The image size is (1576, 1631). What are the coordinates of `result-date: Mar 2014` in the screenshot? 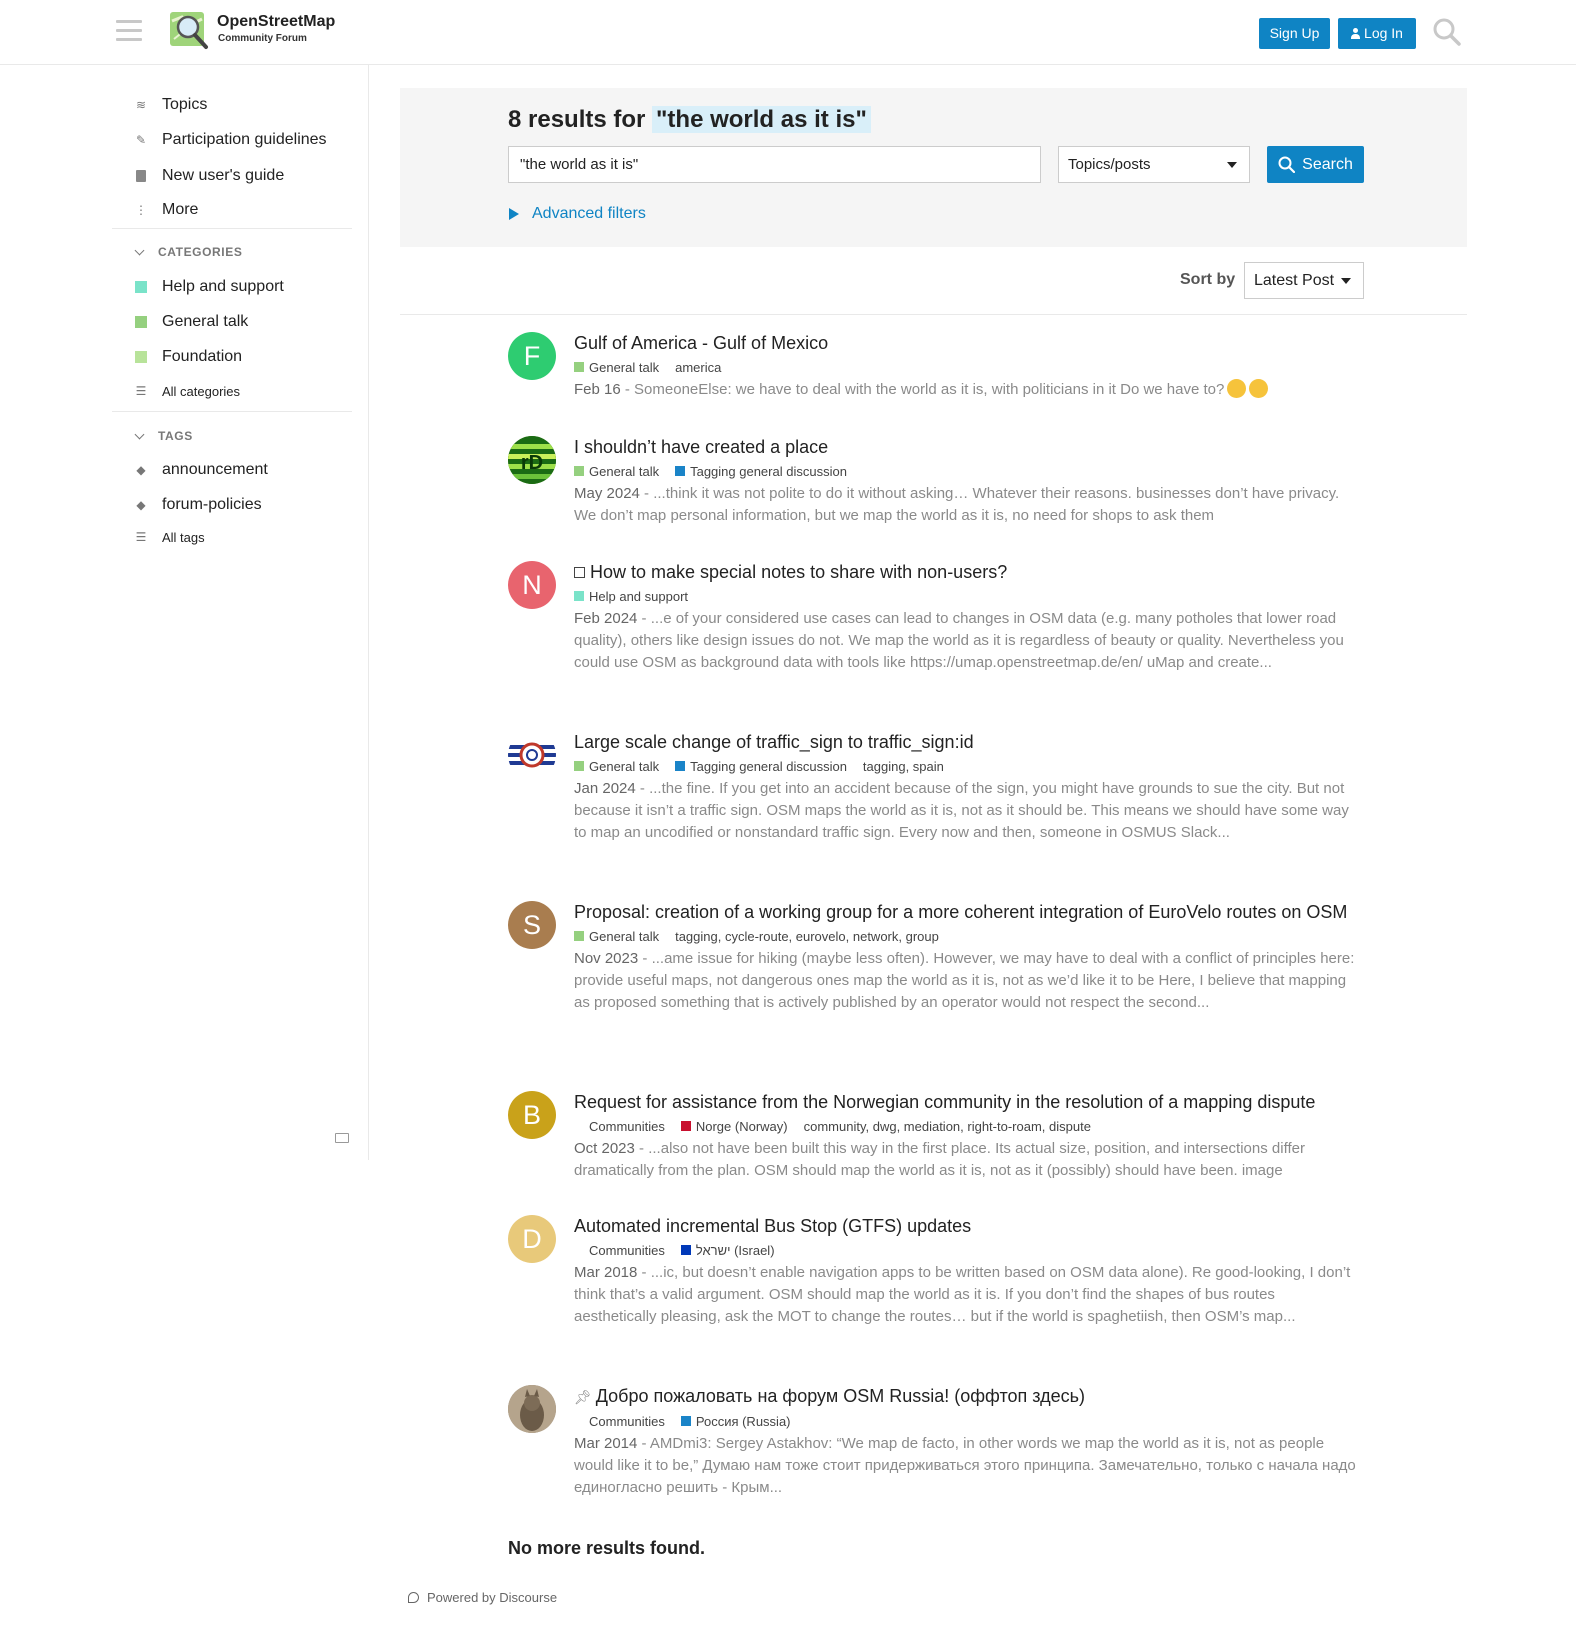 It's located at (606, 1443).